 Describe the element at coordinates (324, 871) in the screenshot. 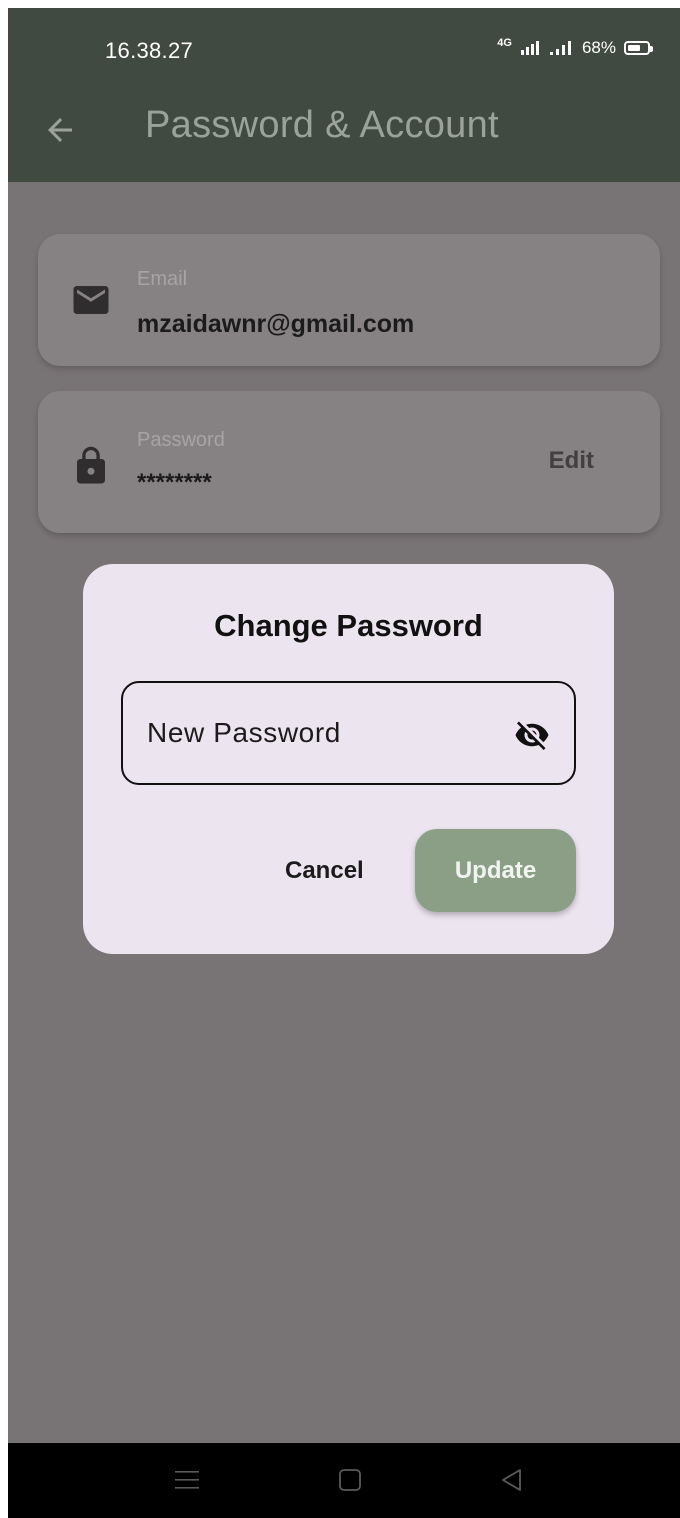

I see `cancel-button: Cancel` at that location.